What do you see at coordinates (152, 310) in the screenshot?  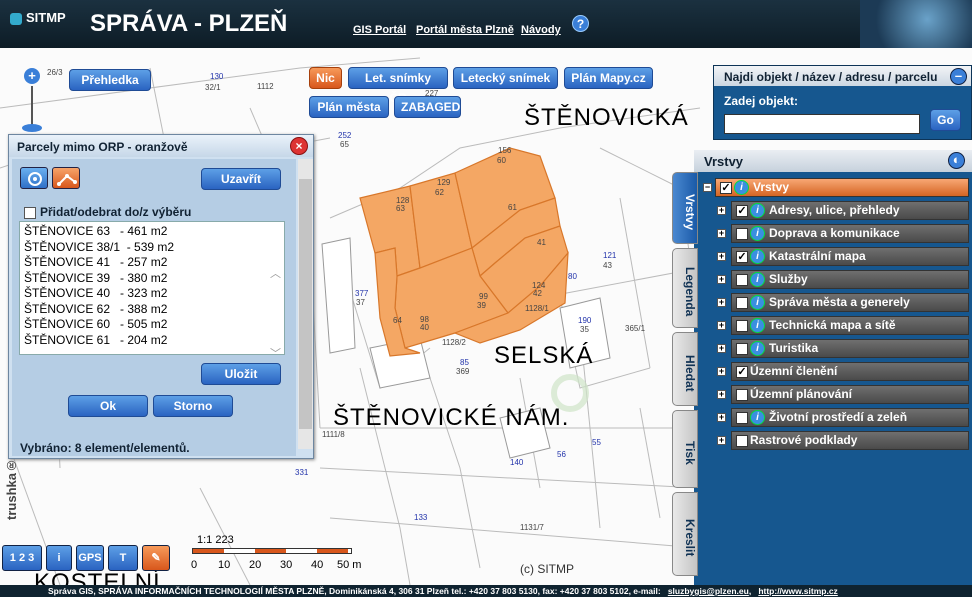 I see `list-item: ŠTĚNOVICE 62 - 388 m2` at bounding box center [152, 310].